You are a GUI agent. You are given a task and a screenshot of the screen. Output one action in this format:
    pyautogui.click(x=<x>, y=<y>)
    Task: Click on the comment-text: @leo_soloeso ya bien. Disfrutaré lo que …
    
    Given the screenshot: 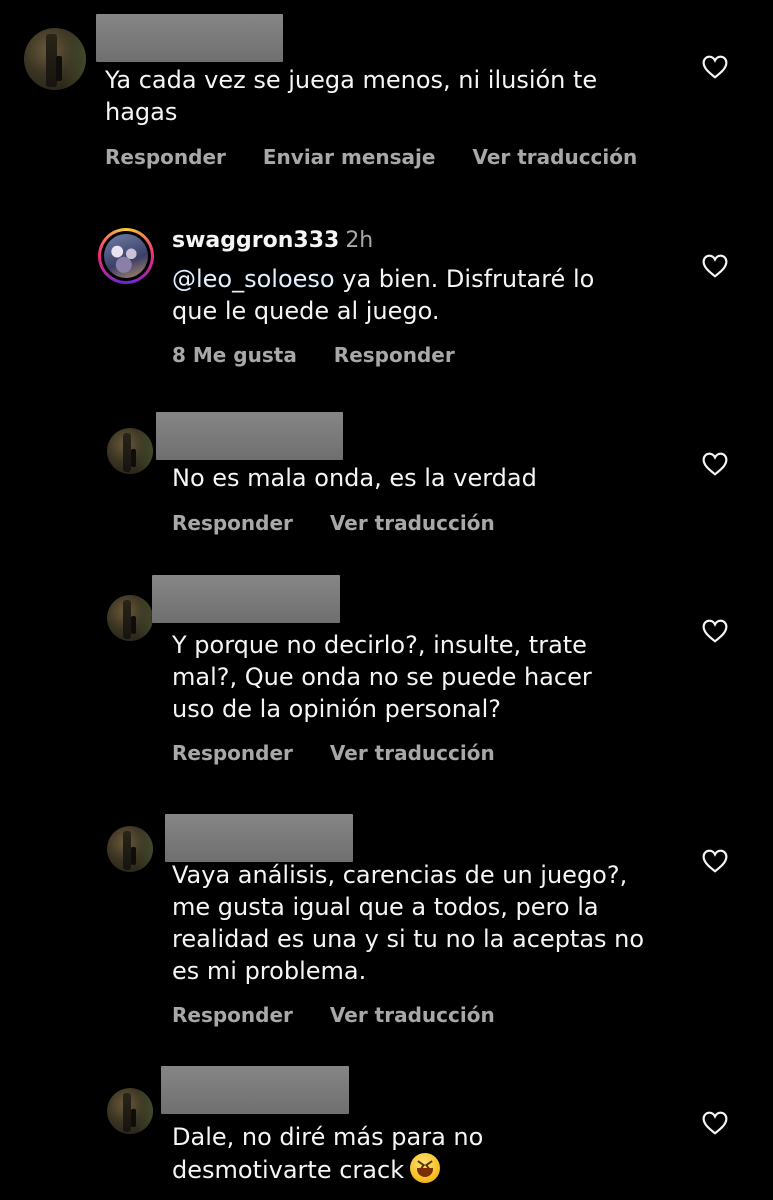 What is the action you would take?
    pyautogui.click(x=383, y=295)
    